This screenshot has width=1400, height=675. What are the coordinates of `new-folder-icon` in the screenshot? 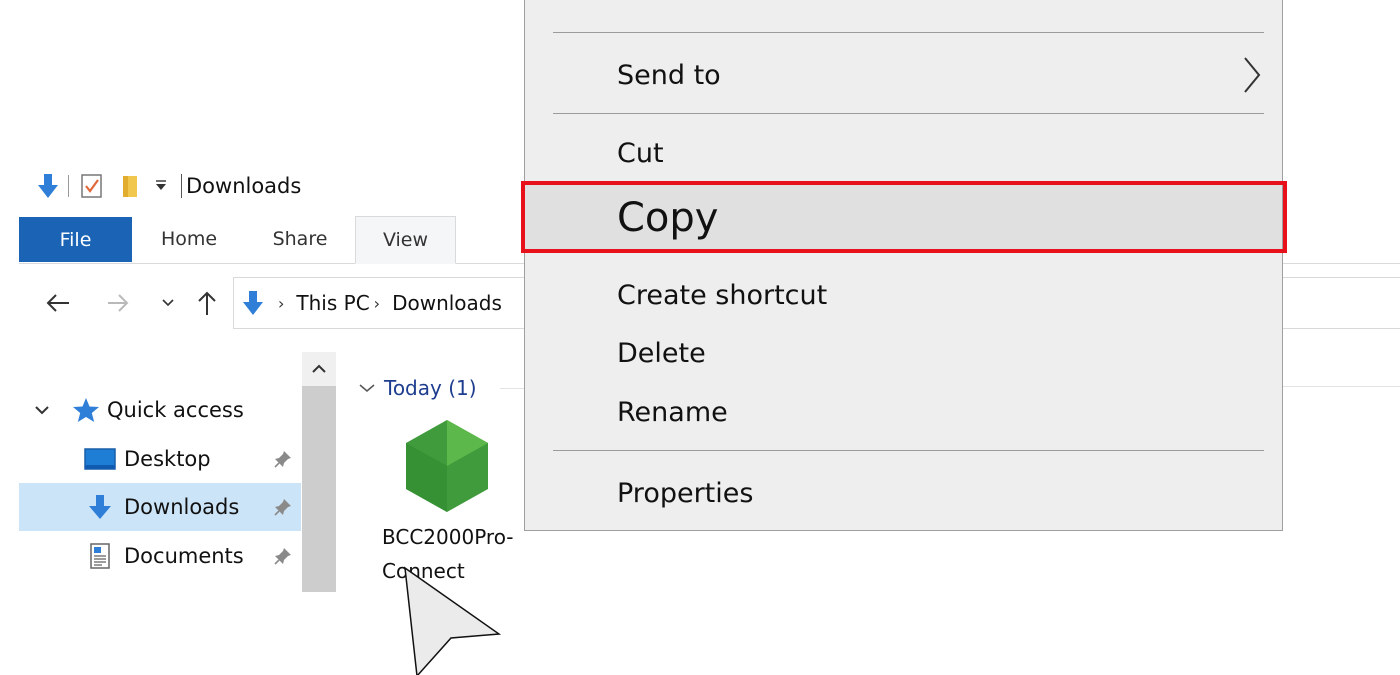 It's located at (130, 186).